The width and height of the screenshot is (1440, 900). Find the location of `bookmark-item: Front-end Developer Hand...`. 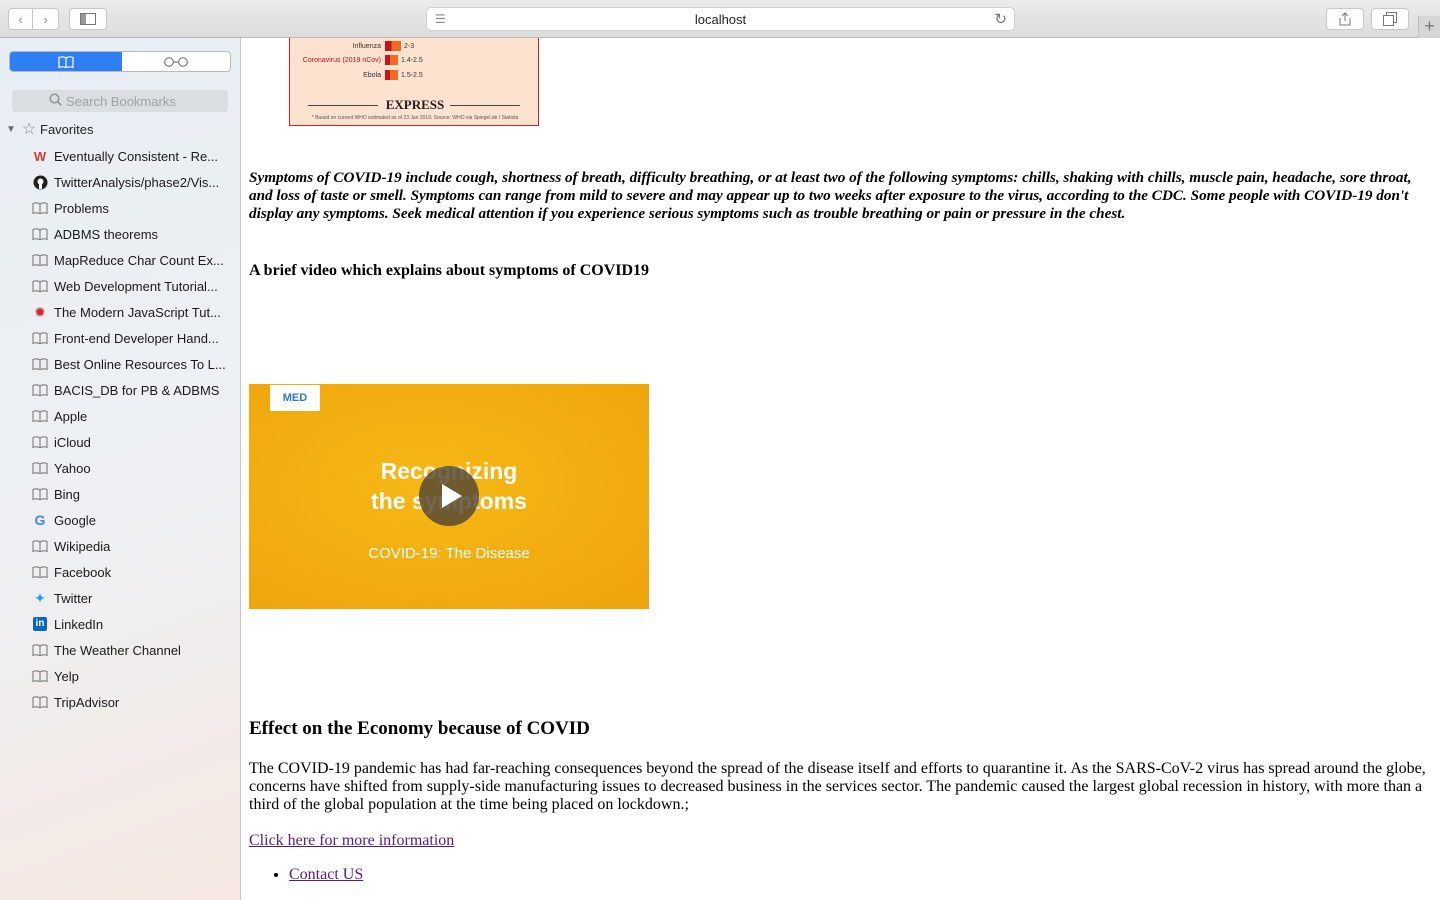

bookmark-item: Front-end Developer Hand... is located at coordinates (135, 338).